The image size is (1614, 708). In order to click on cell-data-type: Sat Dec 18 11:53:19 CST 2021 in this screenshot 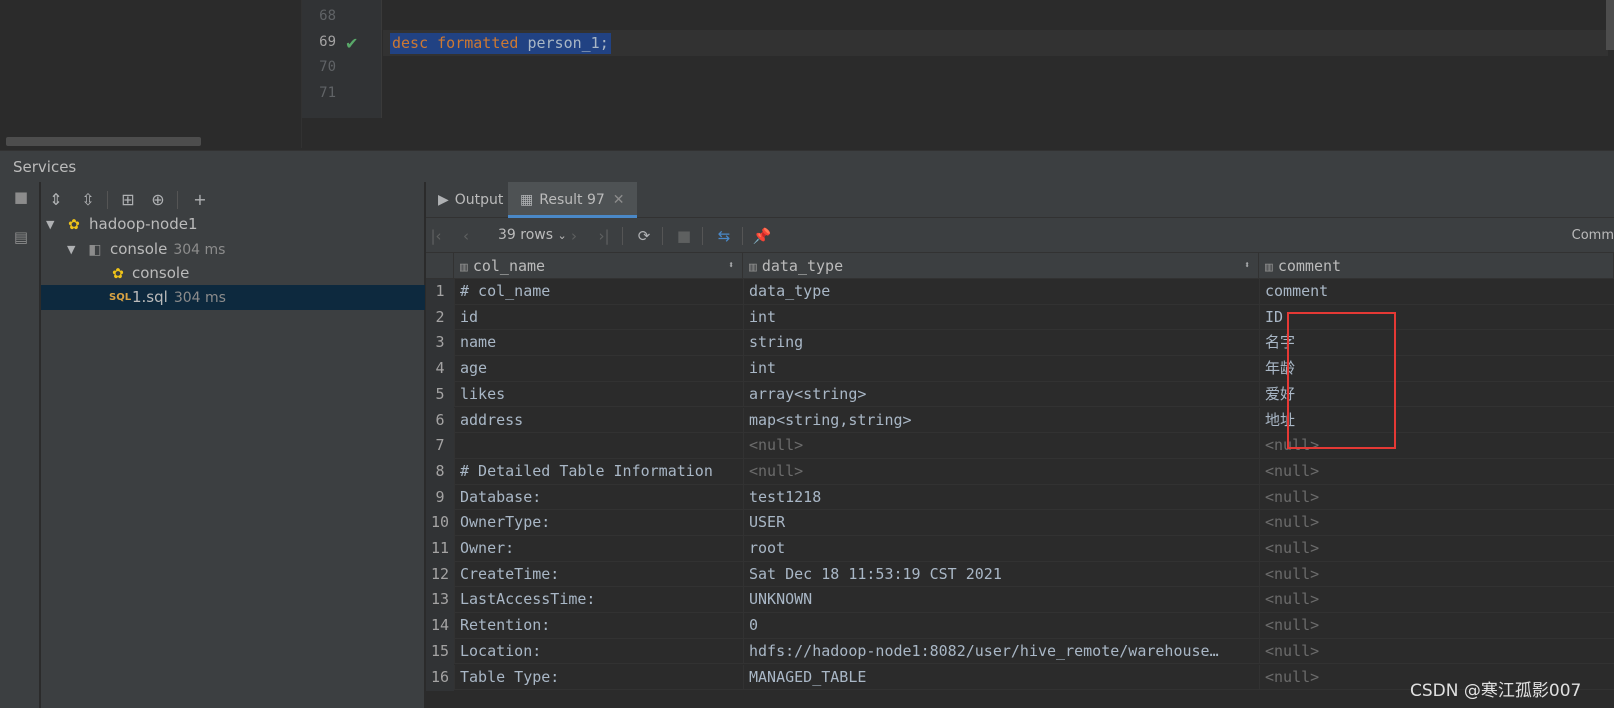, I will do `click(1001, 574)`.